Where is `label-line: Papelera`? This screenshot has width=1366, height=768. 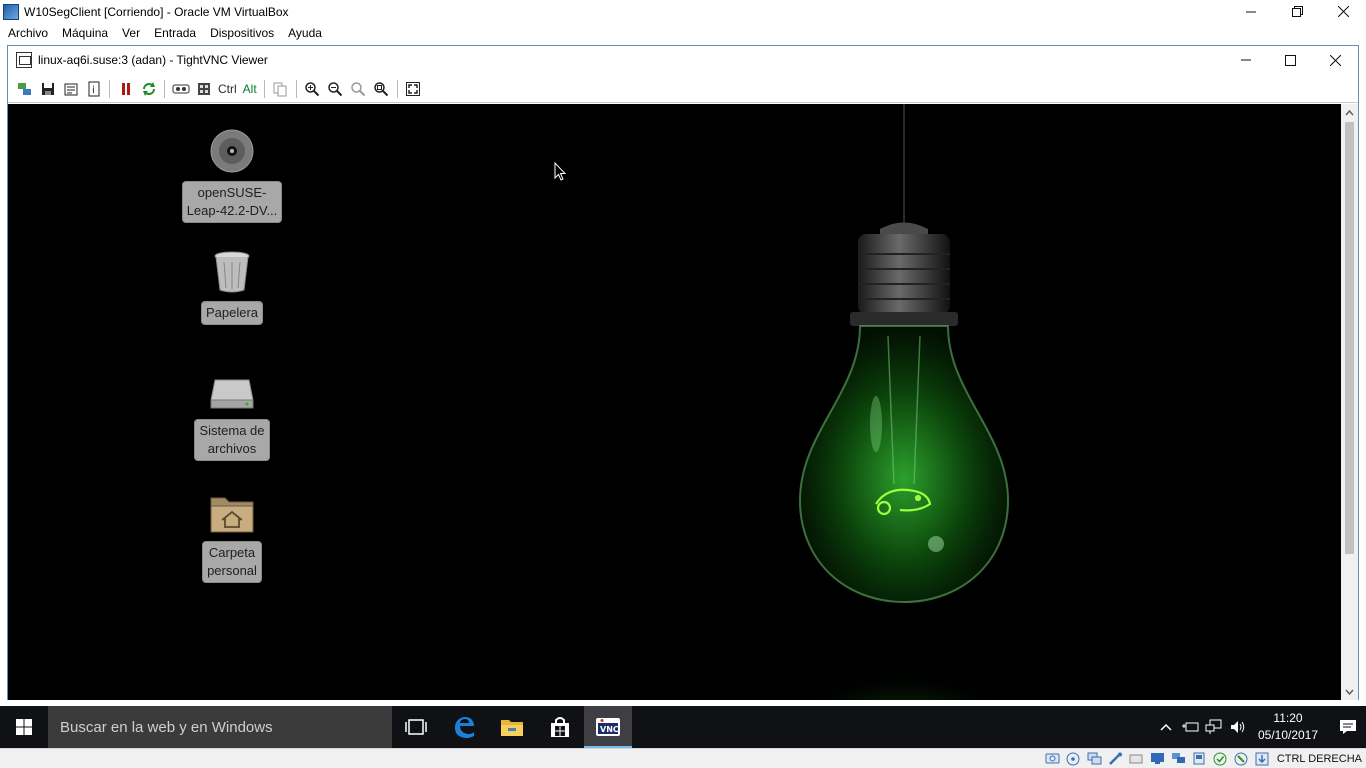 label-line: Papelera is located at coordinates (232, 312).